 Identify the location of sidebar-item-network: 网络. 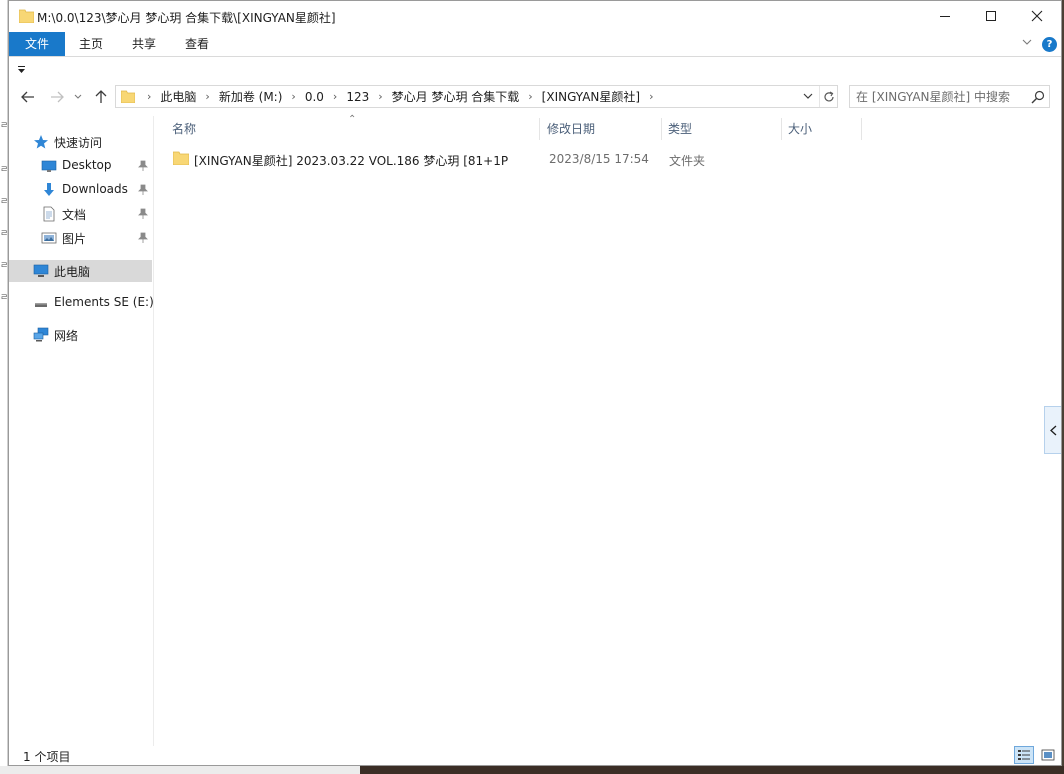
(80, 335).